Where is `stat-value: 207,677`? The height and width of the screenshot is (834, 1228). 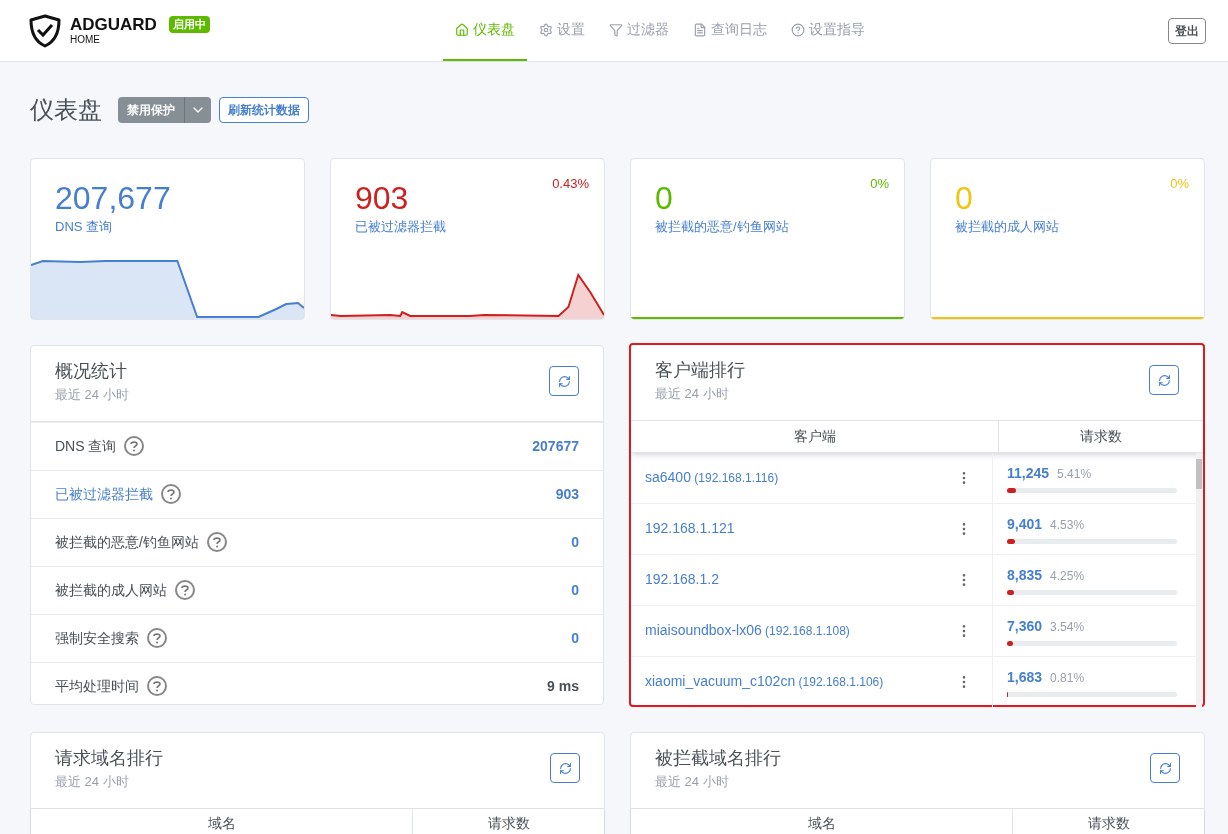
stat-value: 207,677 is located at coordinates (113, 198).